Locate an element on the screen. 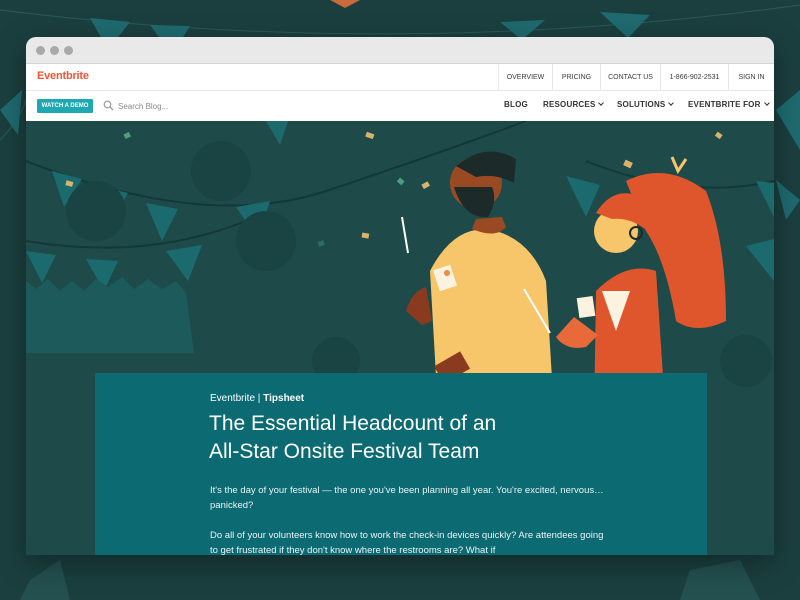  nav-blog: BLOG is located at coordinates (516, 104).